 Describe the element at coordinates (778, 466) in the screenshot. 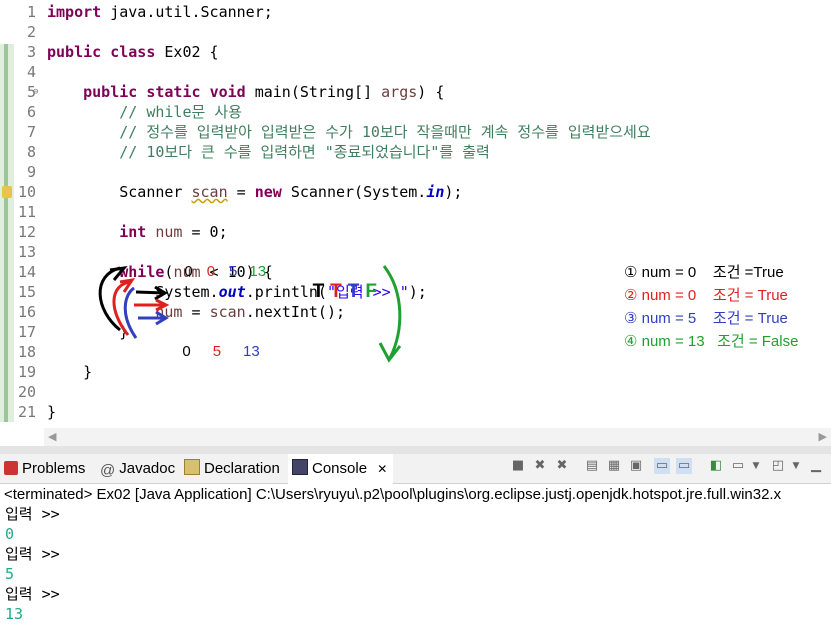

I see `open-console-icon: ◰` at that location.